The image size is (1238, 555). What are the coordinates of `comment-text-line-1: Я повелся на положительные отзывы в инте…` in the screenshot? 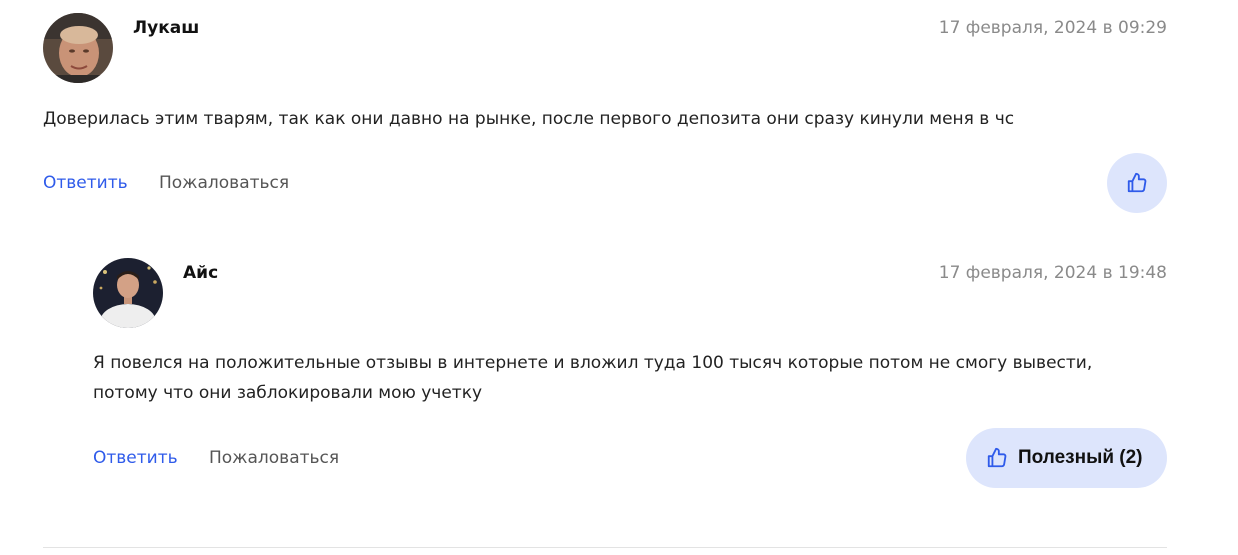 It's located at (593, 363).